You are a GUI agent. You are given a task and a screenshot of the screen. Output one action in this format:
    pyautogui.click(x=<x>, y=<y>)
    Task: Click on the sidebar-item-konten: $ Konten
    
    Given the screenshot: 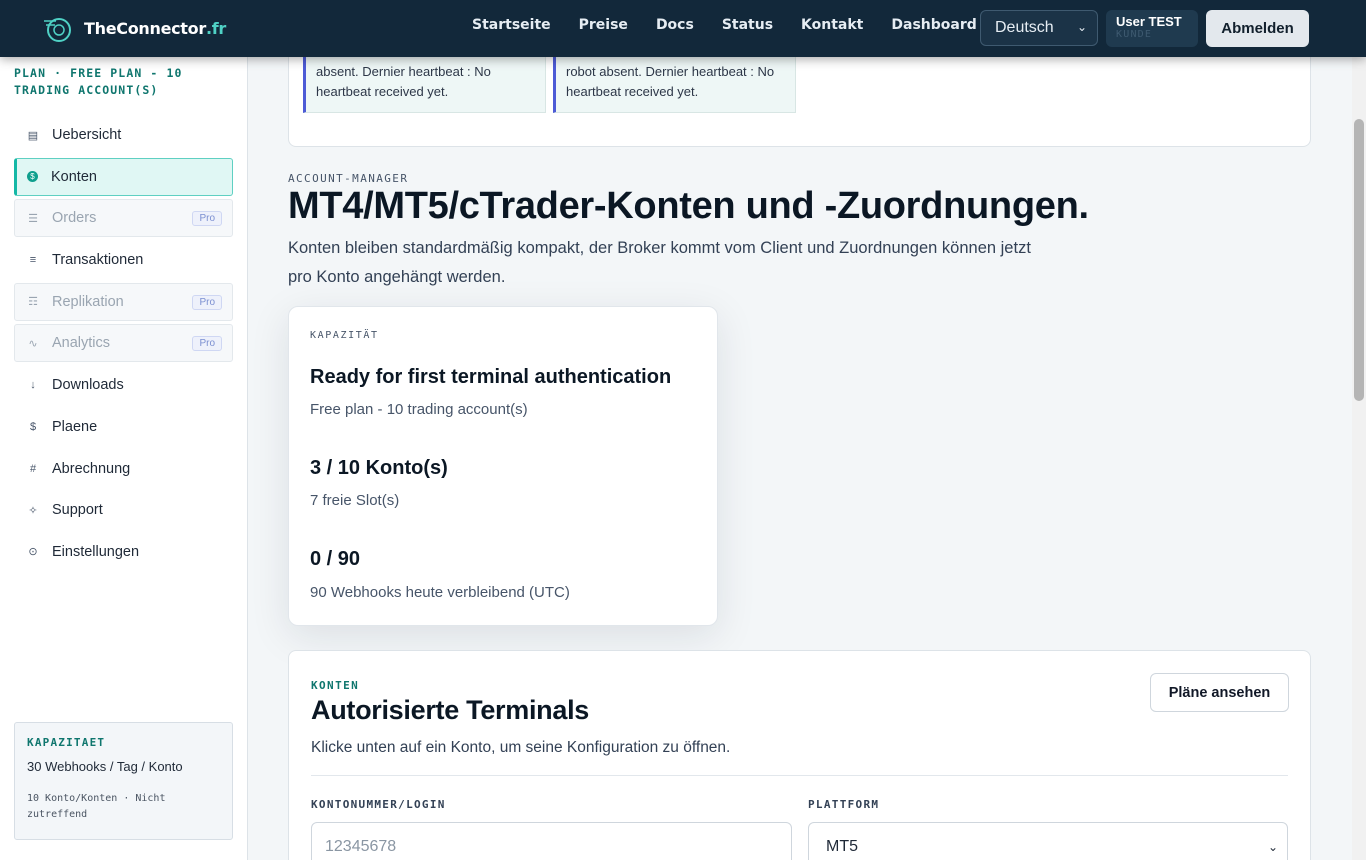 What is the action you would take?
    pyautogui.click(x=123, y=176)
    